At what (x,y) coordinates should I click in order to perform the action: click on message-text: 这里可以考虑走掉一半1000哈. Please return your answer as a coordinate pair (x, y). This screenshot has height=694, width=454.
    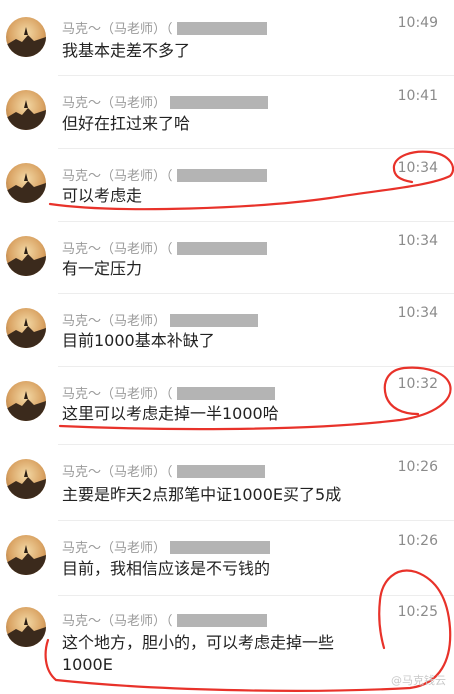
    Looking at the image, I should click on (170, 413).